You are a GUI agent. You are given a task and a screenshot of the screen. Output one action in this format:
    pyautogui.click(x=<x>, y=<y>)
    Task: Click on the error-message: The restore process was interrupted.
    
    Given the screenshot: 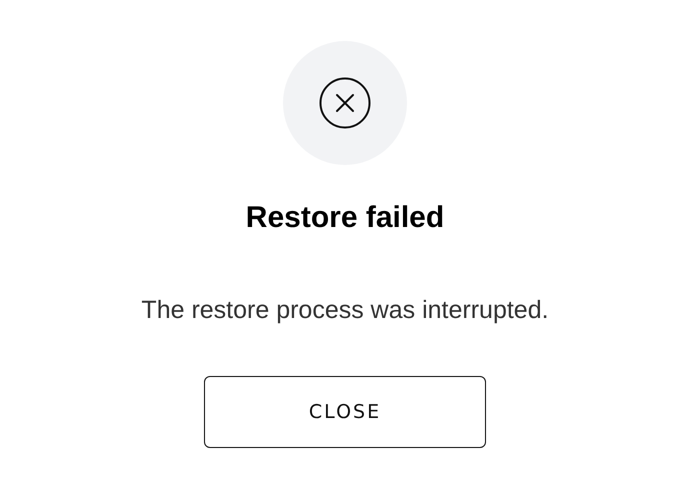 What is the action you would take?
    pyautogui.click(x=345, y=310)
    